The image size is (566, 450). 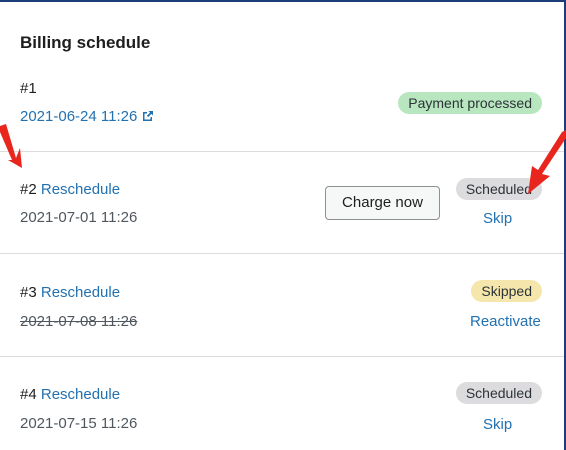 I want to click on row-2-number-line: #2 Reschedule, so click(x=70, y=189).